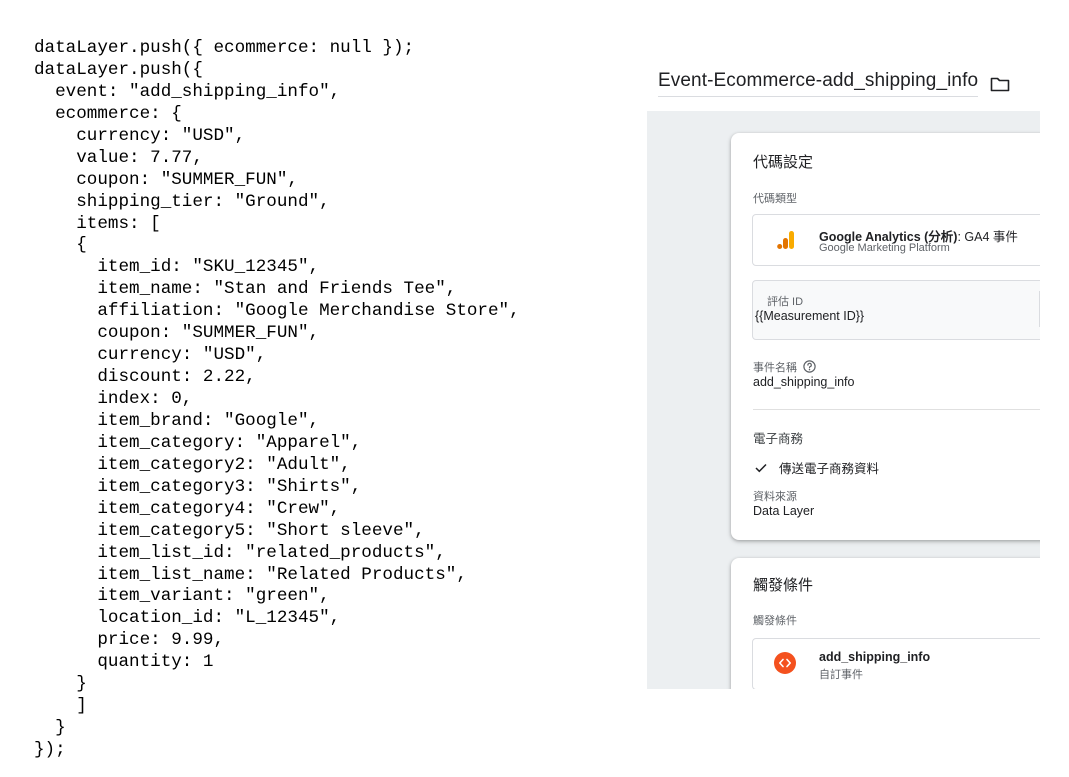  What do you see at coordinates (775, 368) in the screenshot?
I see `event-name-label: 事件名稱` at bounding box center [775, 368].